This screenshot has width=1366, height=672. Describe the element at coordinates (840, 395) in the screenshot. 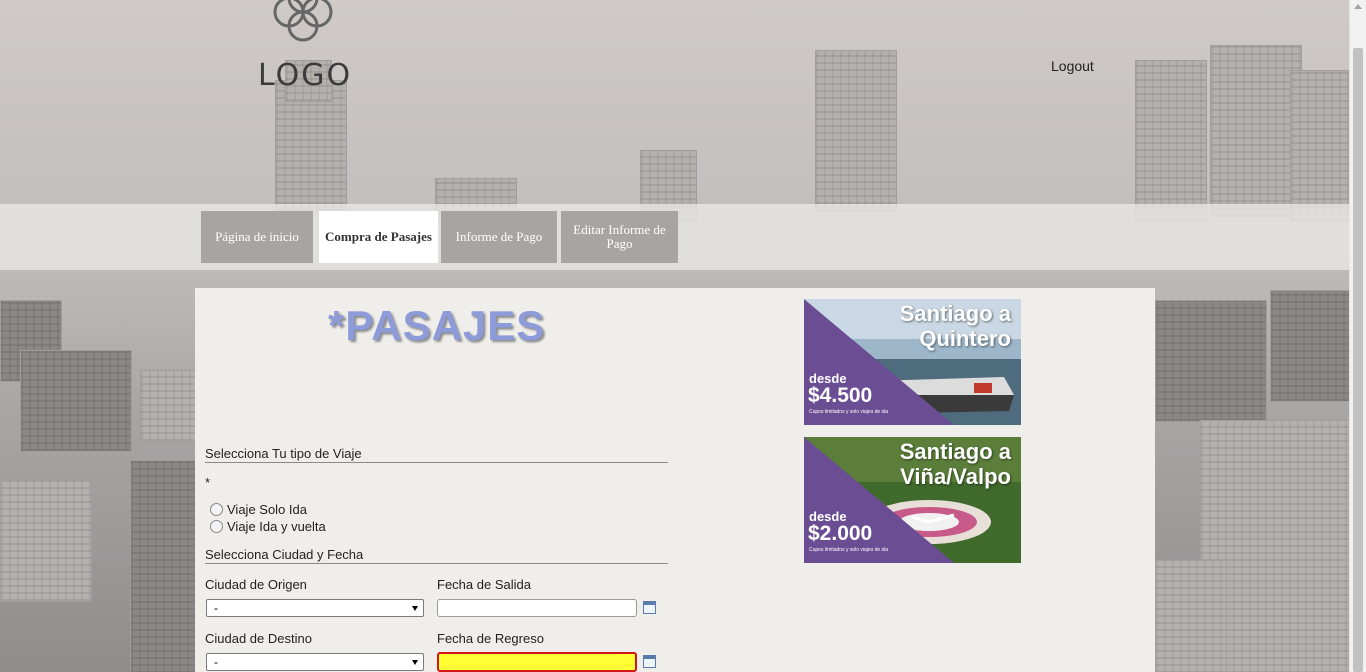

I see `promo-price: $4.500` at that location.